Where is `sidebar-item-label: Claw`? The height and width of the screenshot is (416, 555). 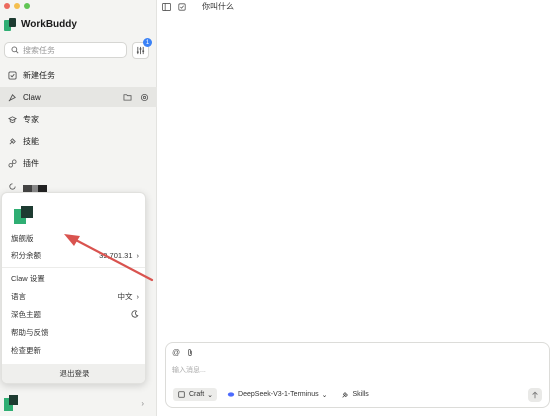
sidebar-item-label: Claw is located at coordinates (32, 97).